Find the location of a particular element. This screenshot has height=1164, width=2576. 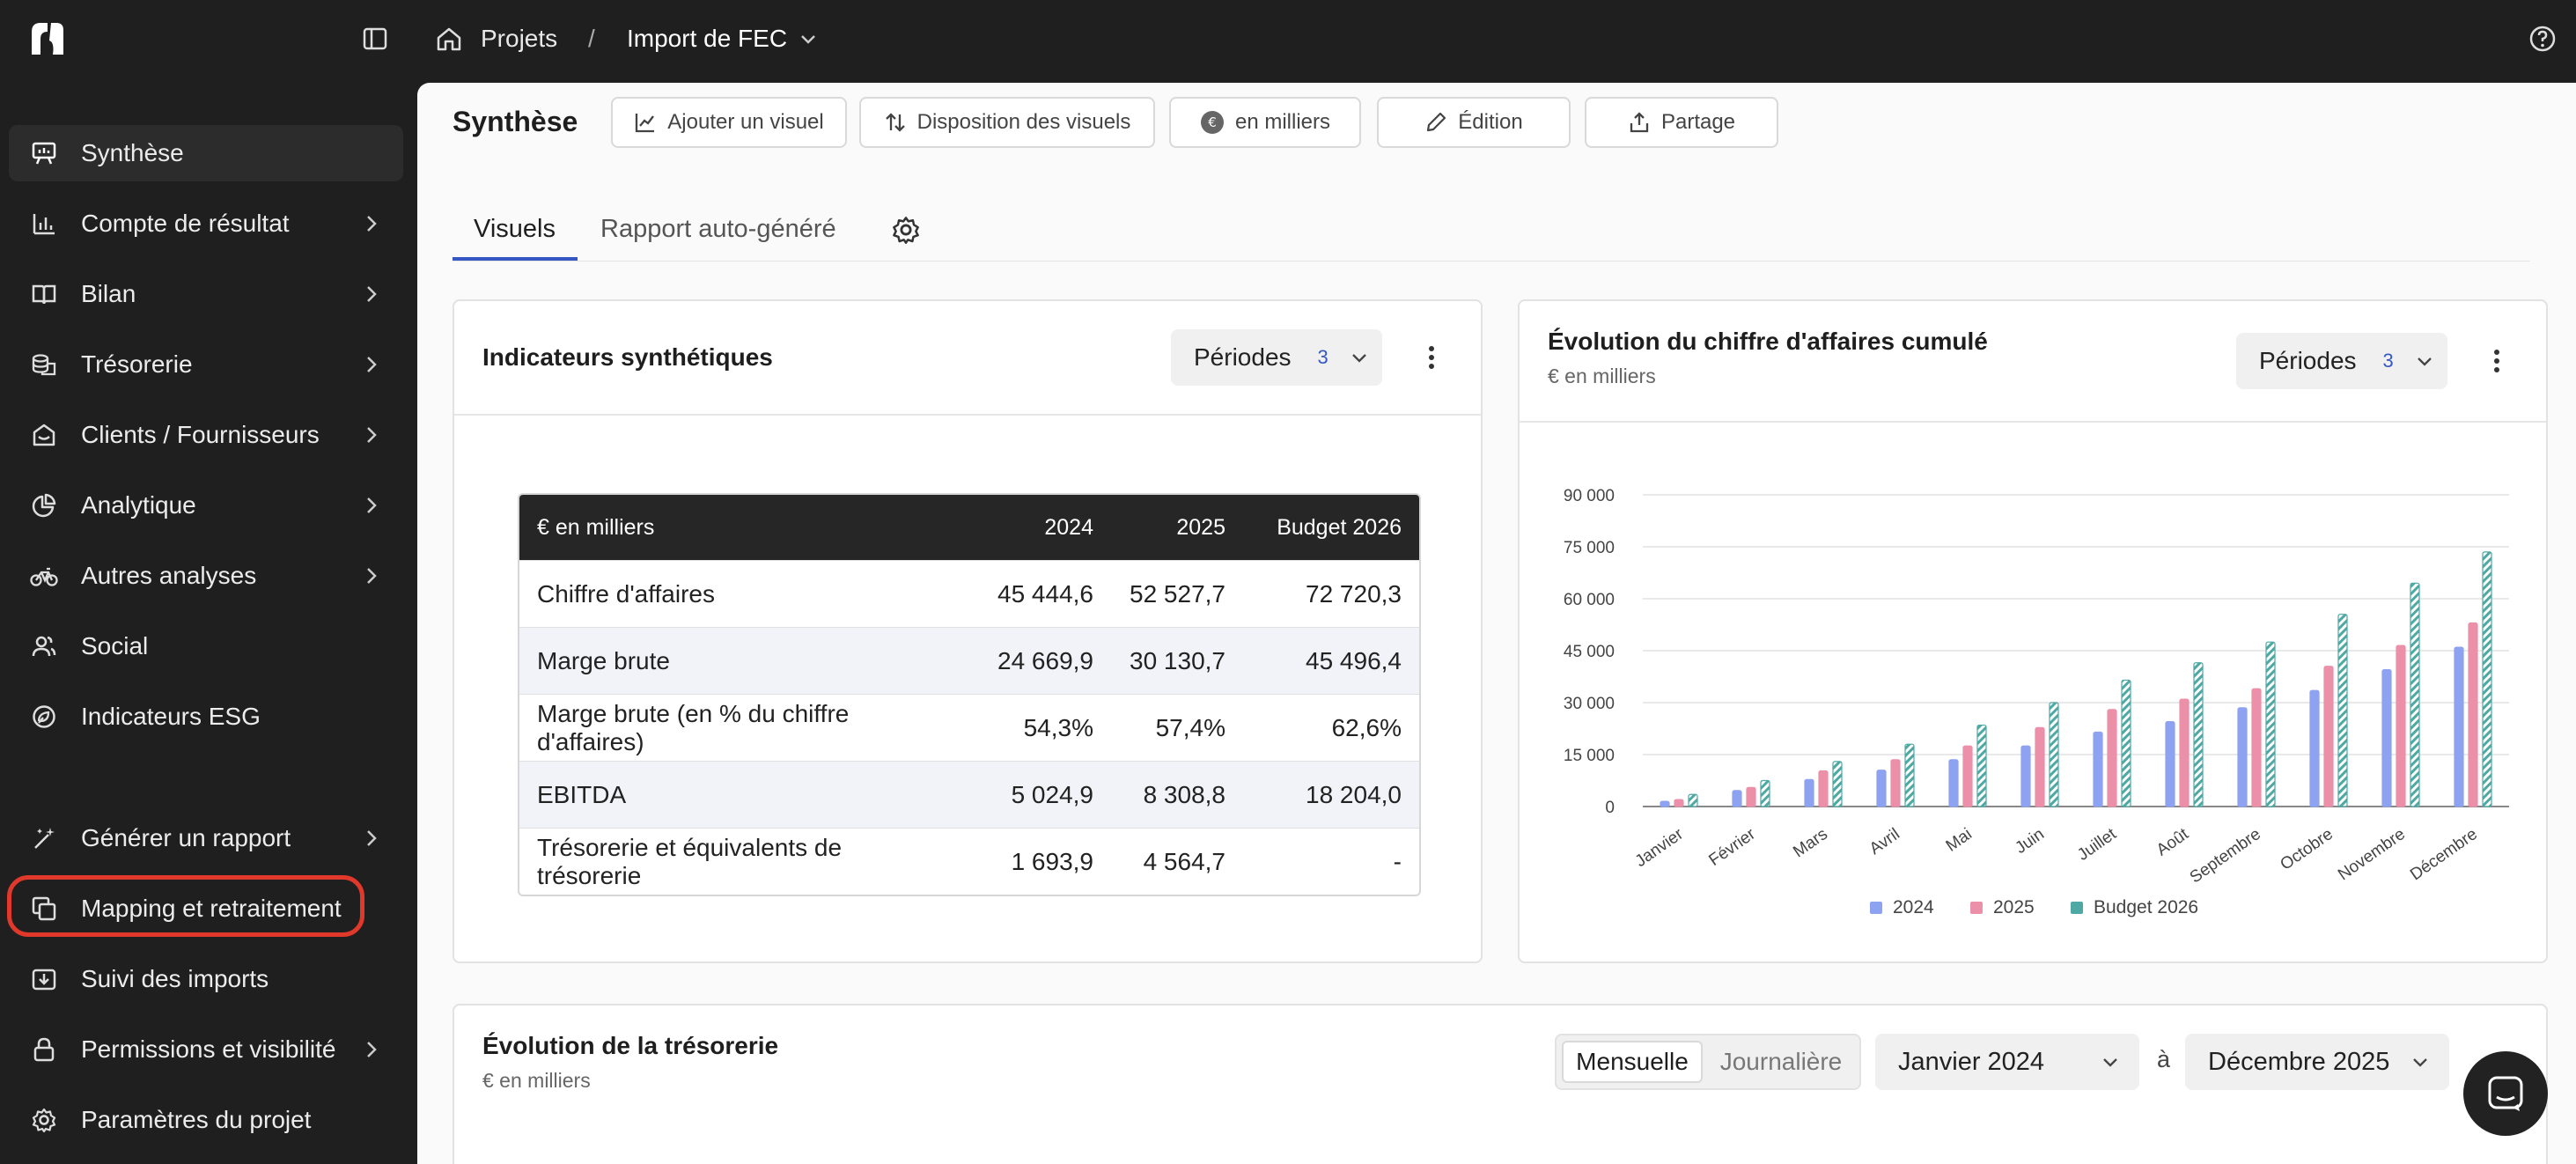

breadcrumb-projects: Projets is located at coordinates (519, 39).